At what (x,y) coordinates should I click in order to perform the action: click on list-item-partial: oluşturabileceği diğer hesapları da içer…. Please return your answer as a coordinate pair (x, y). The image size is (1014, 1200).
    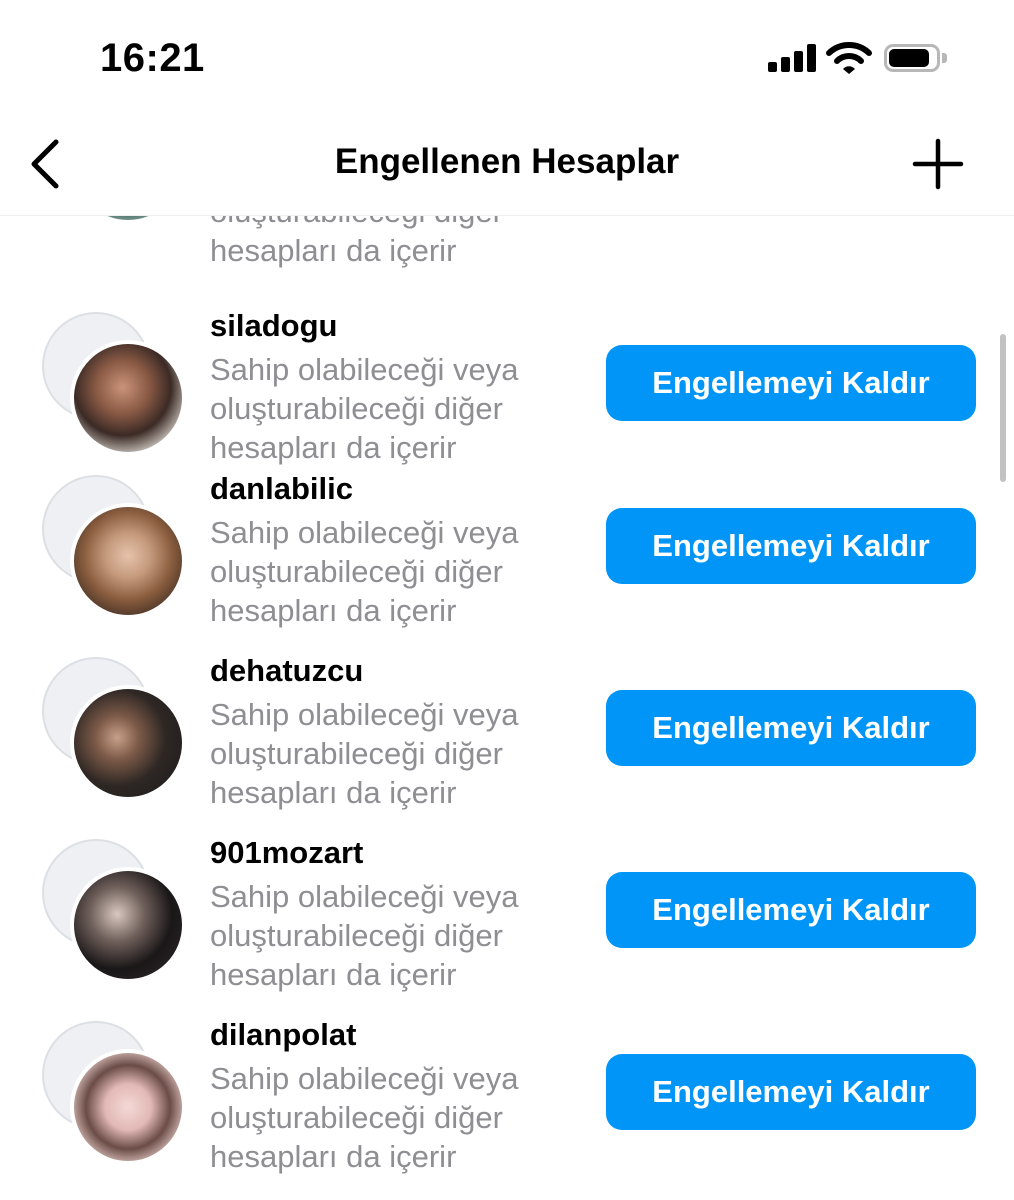
    Looking at the image, I should click on (507, 242).